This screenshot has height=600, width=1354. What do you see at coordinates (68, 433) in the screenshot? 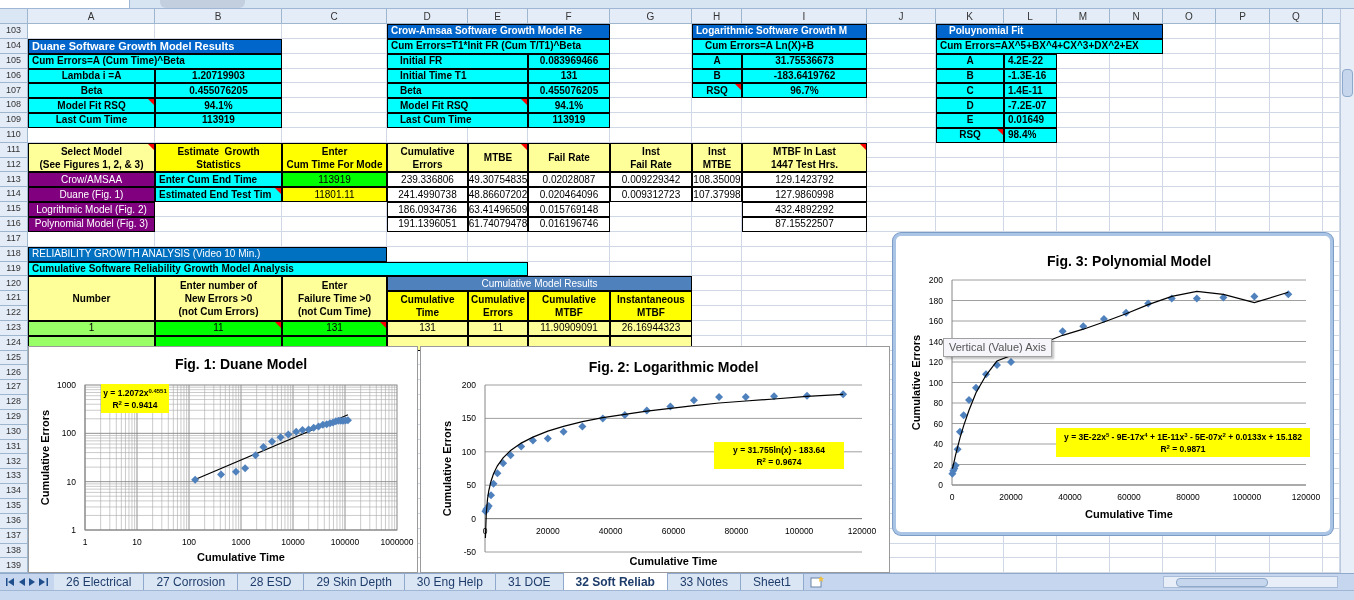
I see `tick-label: 100` at bounding box center [68, 433].